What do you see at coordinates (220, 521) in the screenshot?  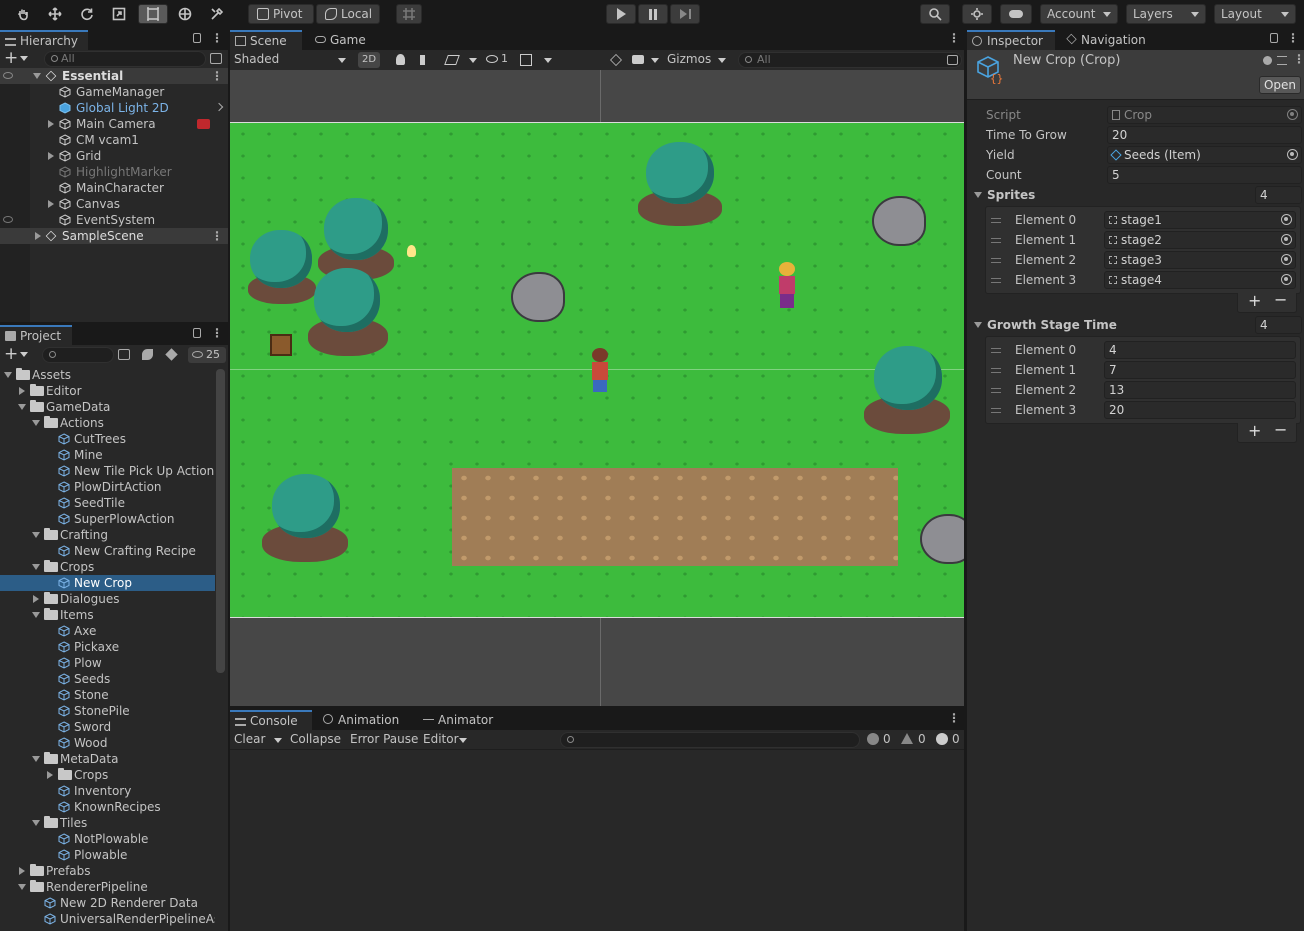 I see `project-scrollbar` at bounding box center [220, 521].